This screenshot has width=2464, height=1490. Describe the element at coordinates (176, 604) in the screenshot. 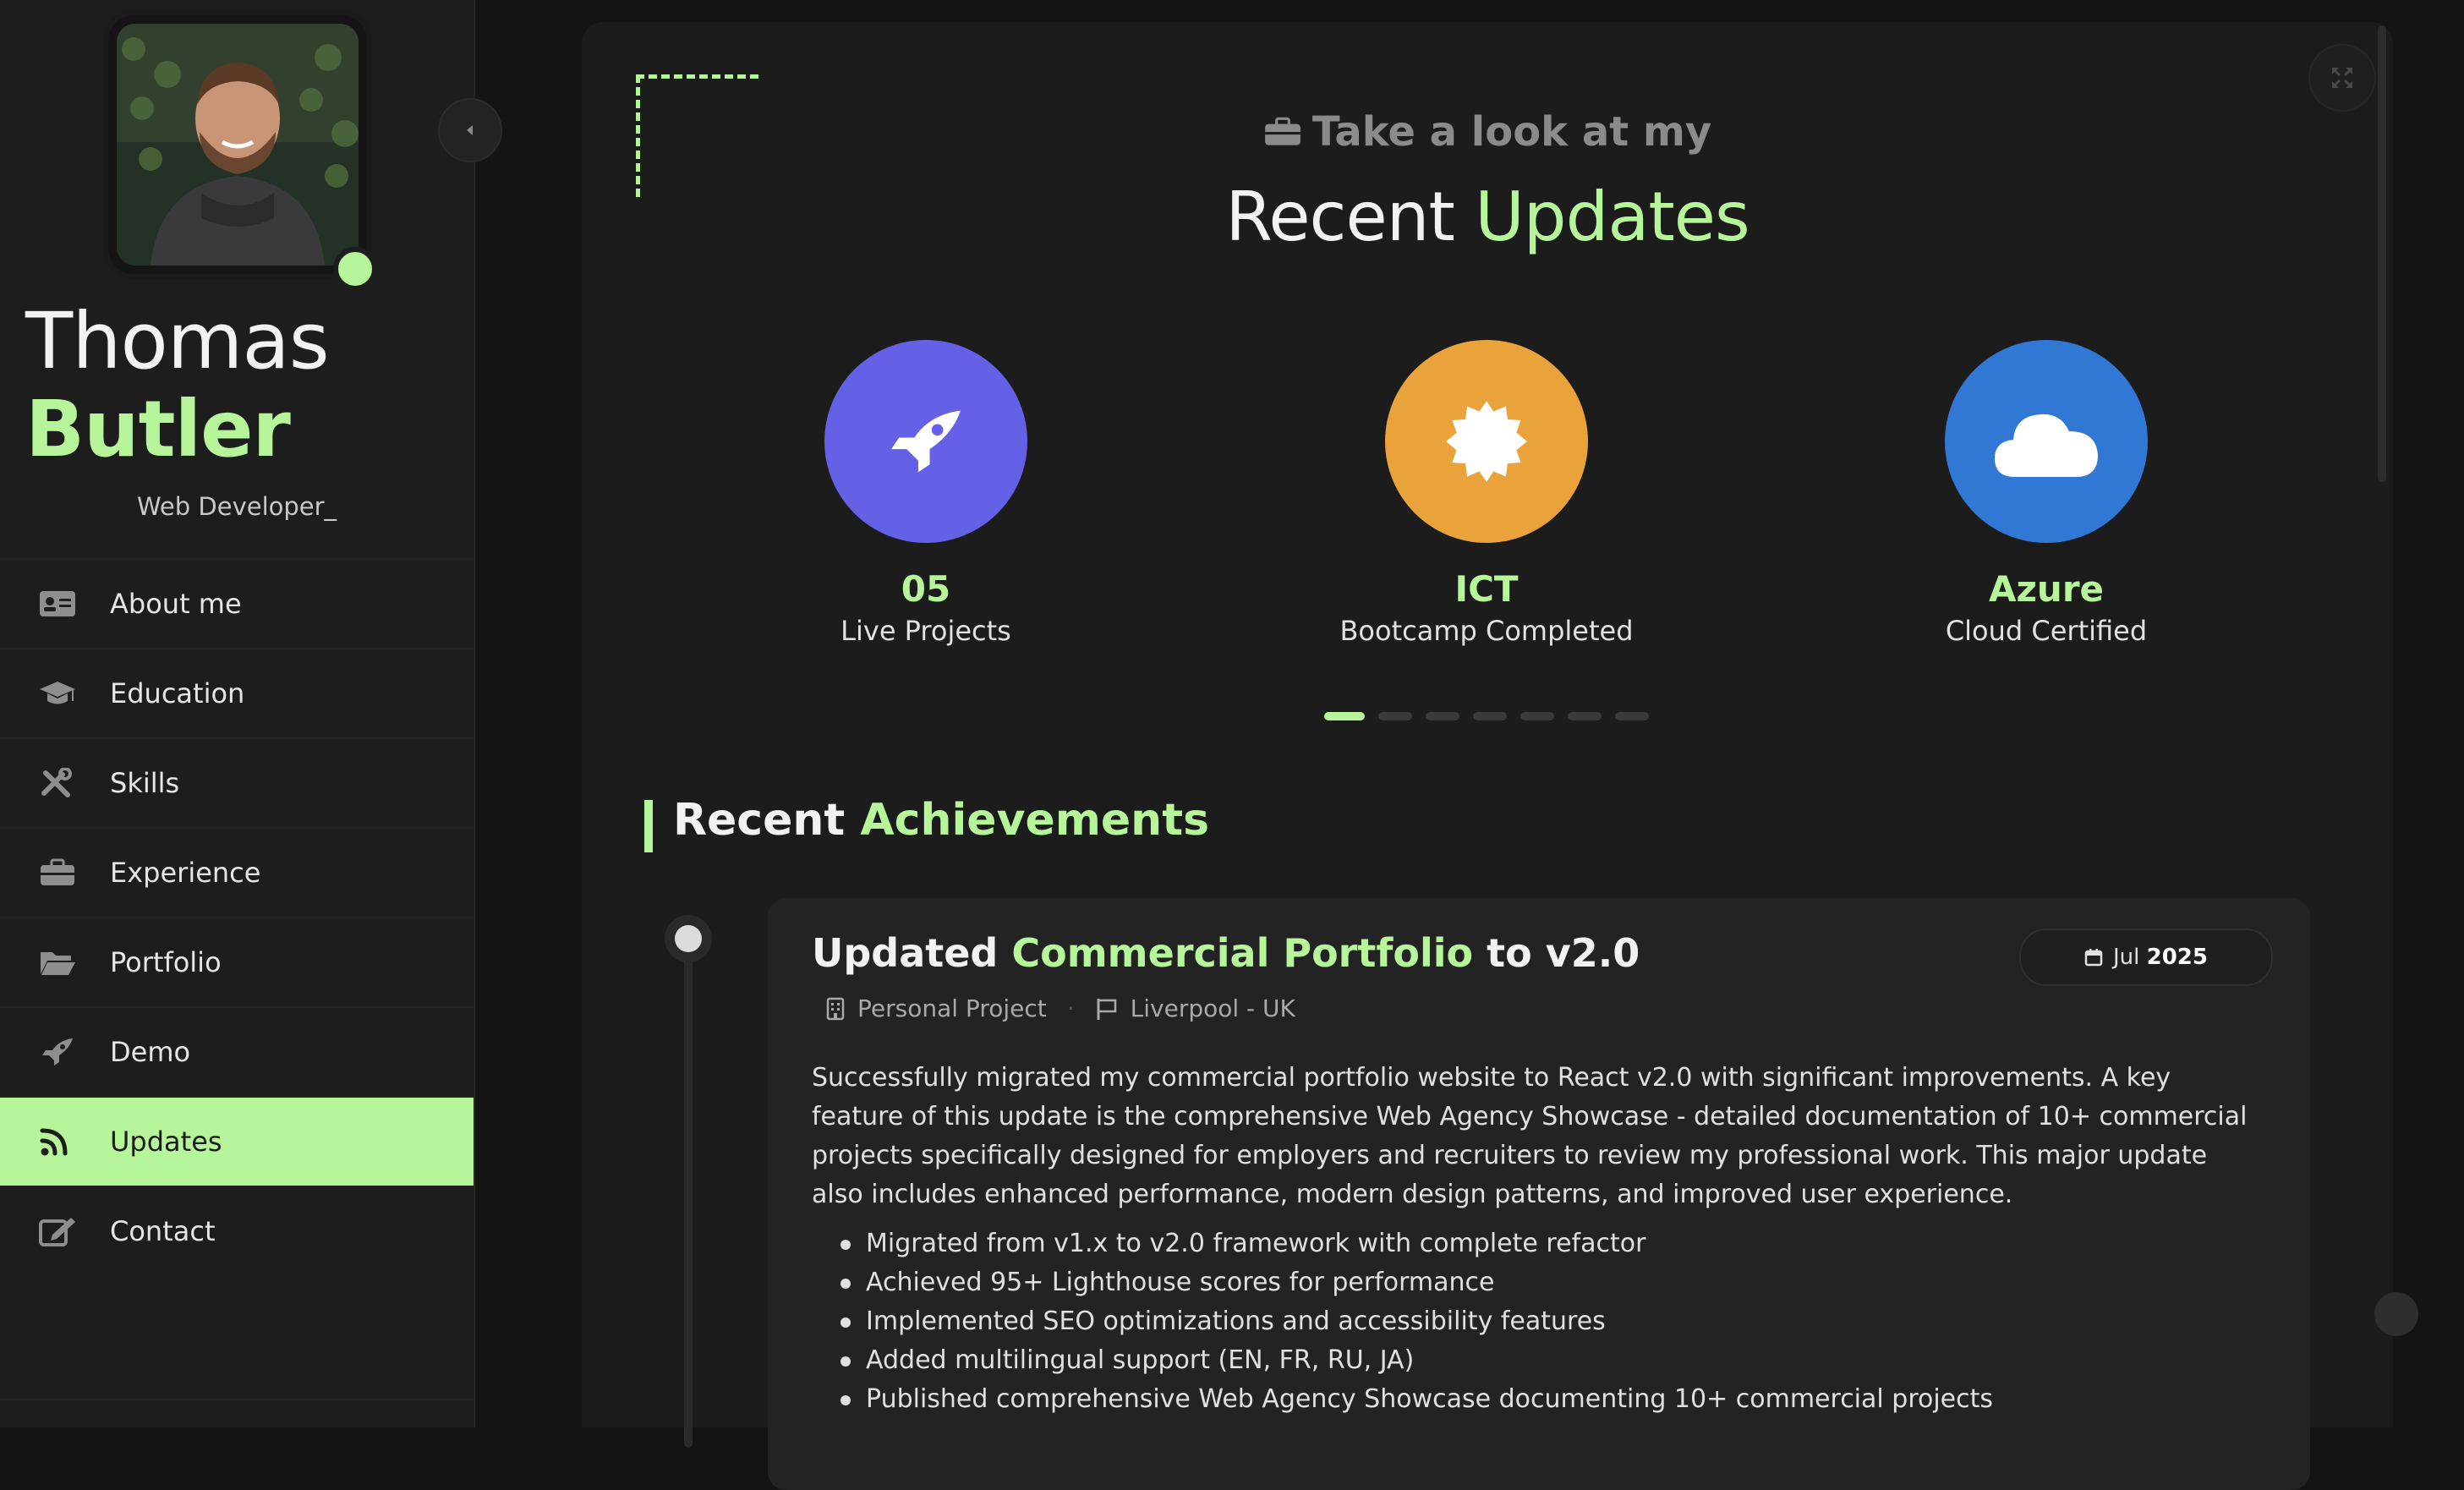

I see `sidebar-item-label: About me` at that location.